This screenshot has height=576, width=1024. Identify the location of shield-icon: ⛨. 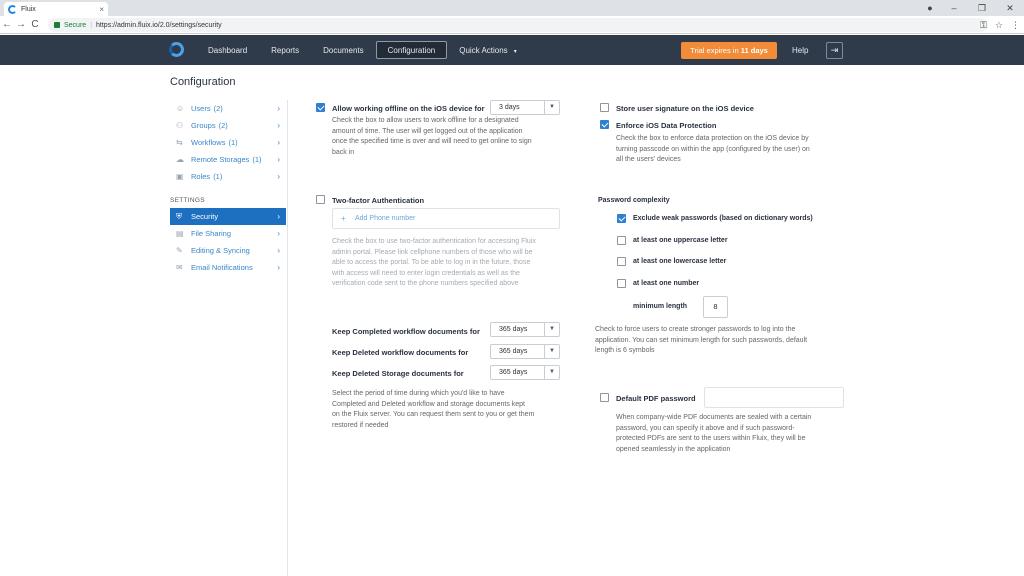
(179, 216).